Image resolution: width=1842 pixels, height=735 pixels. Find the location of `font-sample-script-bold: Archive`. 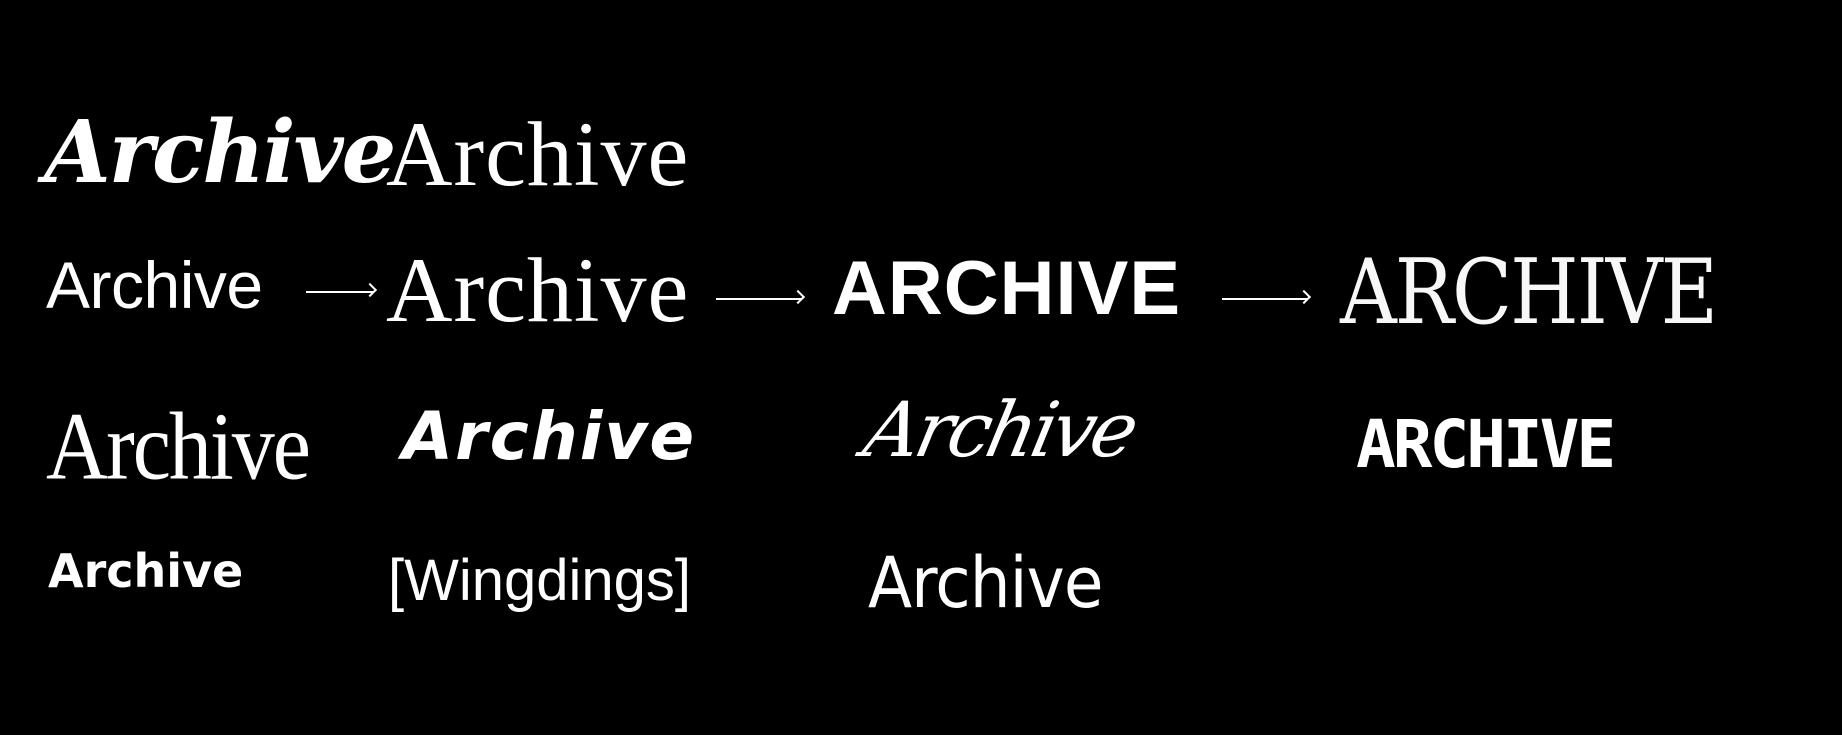

font-sample-script-bold: Archive is located at coordinates (220, 152).